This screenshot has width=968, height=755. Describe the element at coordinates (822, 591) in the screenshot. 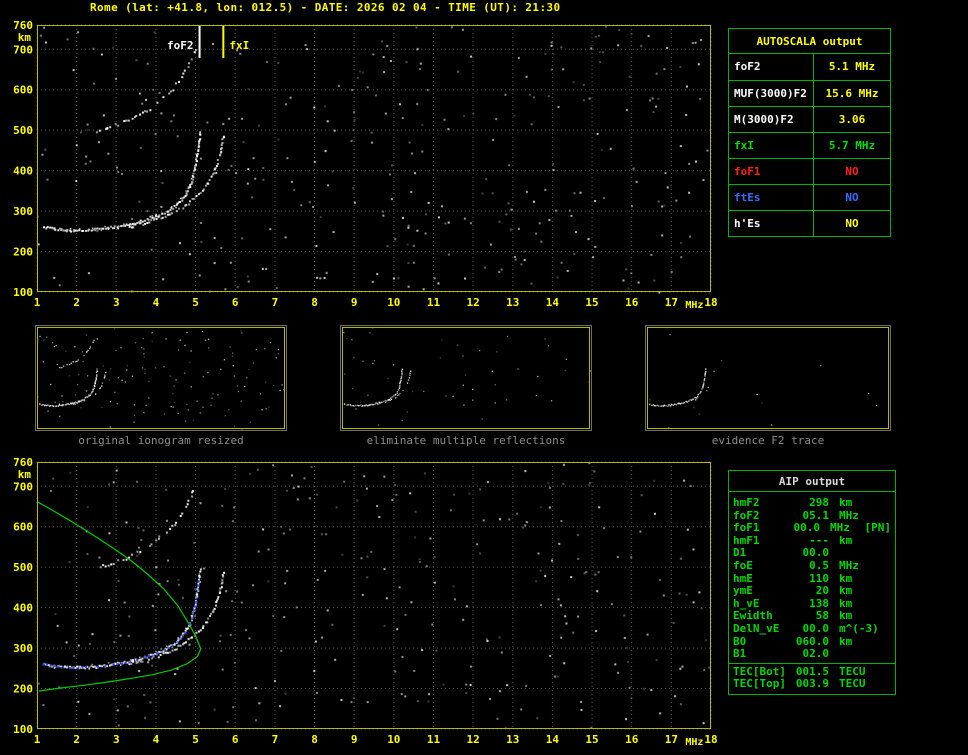

I see `param-value: 20` at that location.